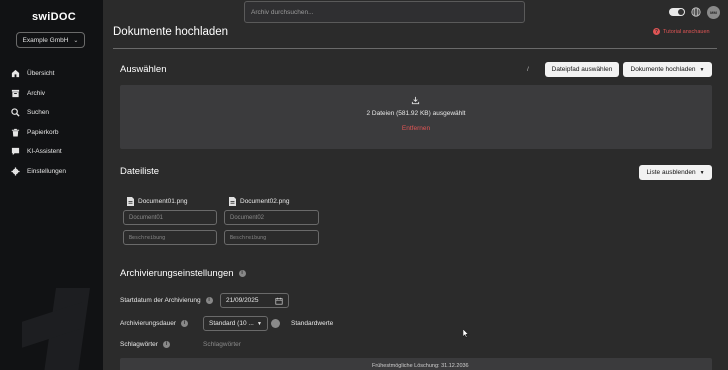 The height and width of the screenshot is (370, 728). Describe the element at coordinates (466, 333) in the screenshot. I see `mouse-cursor-icon` at that location.